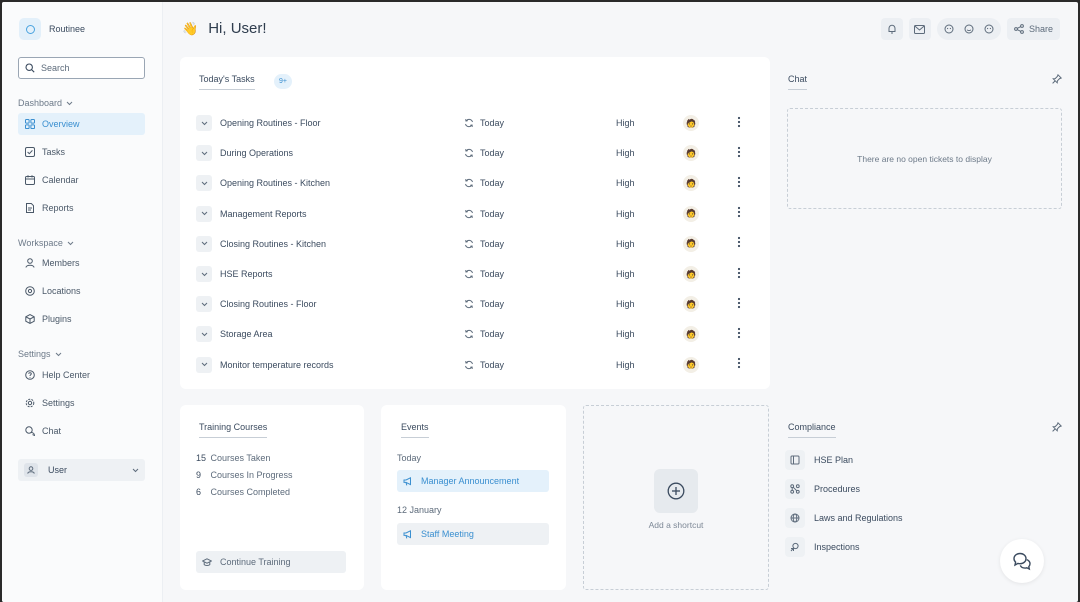 The image size is (1080, 602). I want to click on task-name: During Operations, so click(342, 153).